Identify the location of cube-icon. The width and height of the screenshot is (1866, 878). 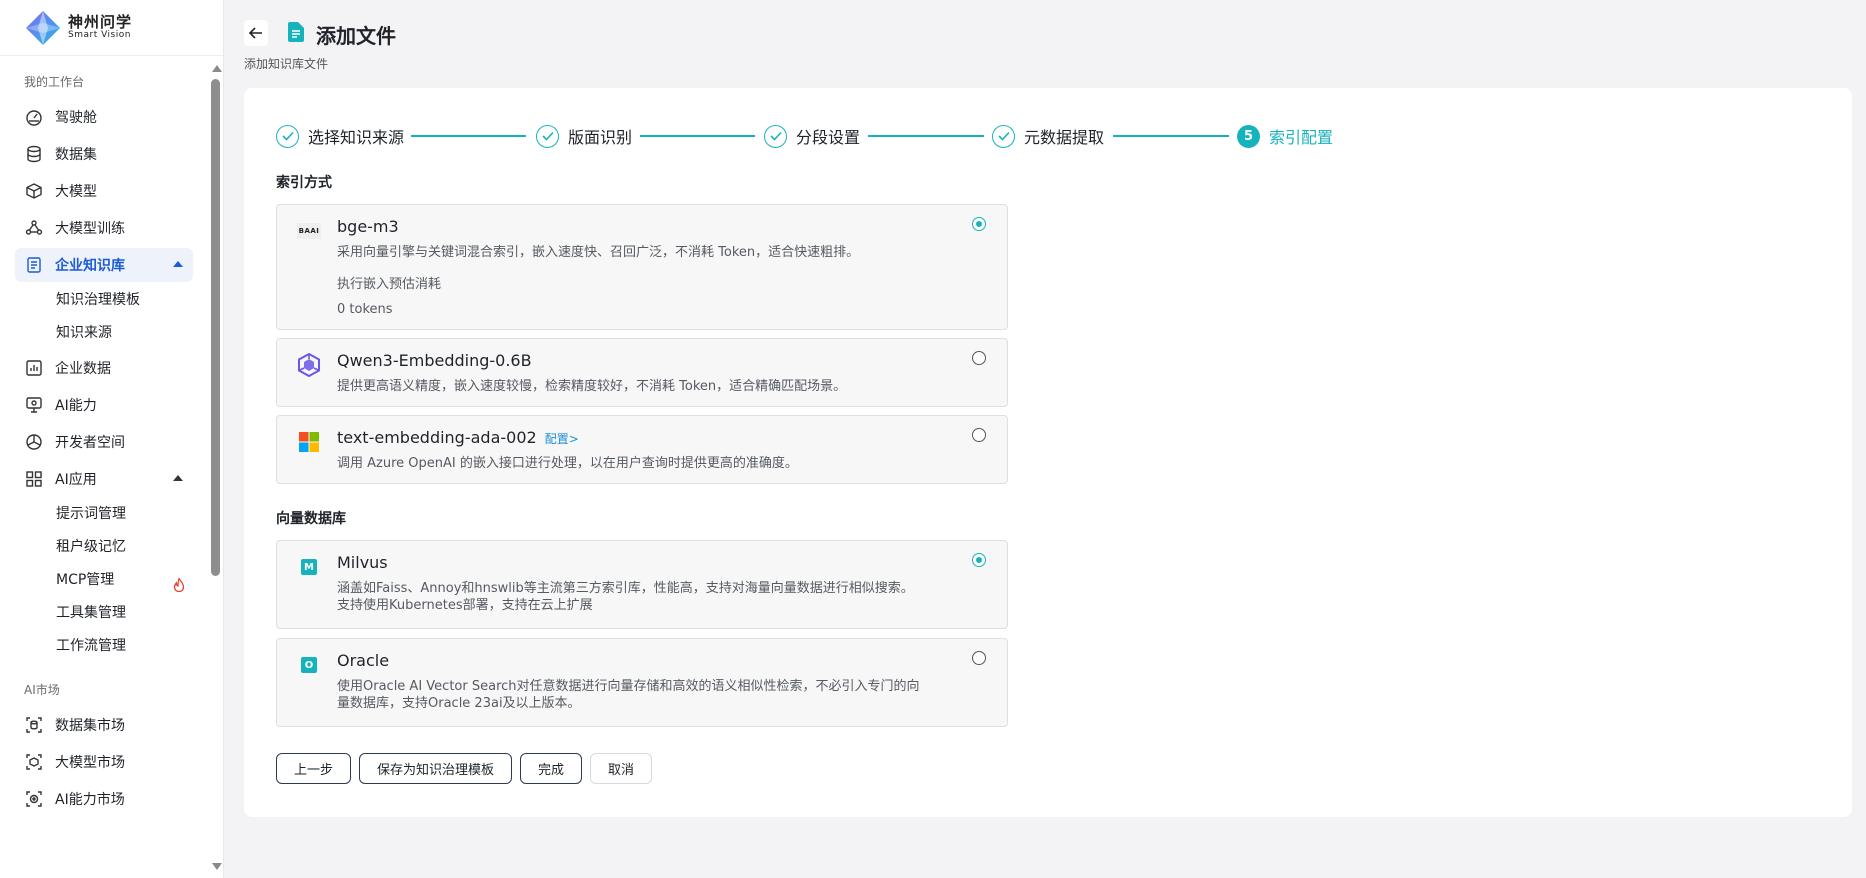
(34, 191).